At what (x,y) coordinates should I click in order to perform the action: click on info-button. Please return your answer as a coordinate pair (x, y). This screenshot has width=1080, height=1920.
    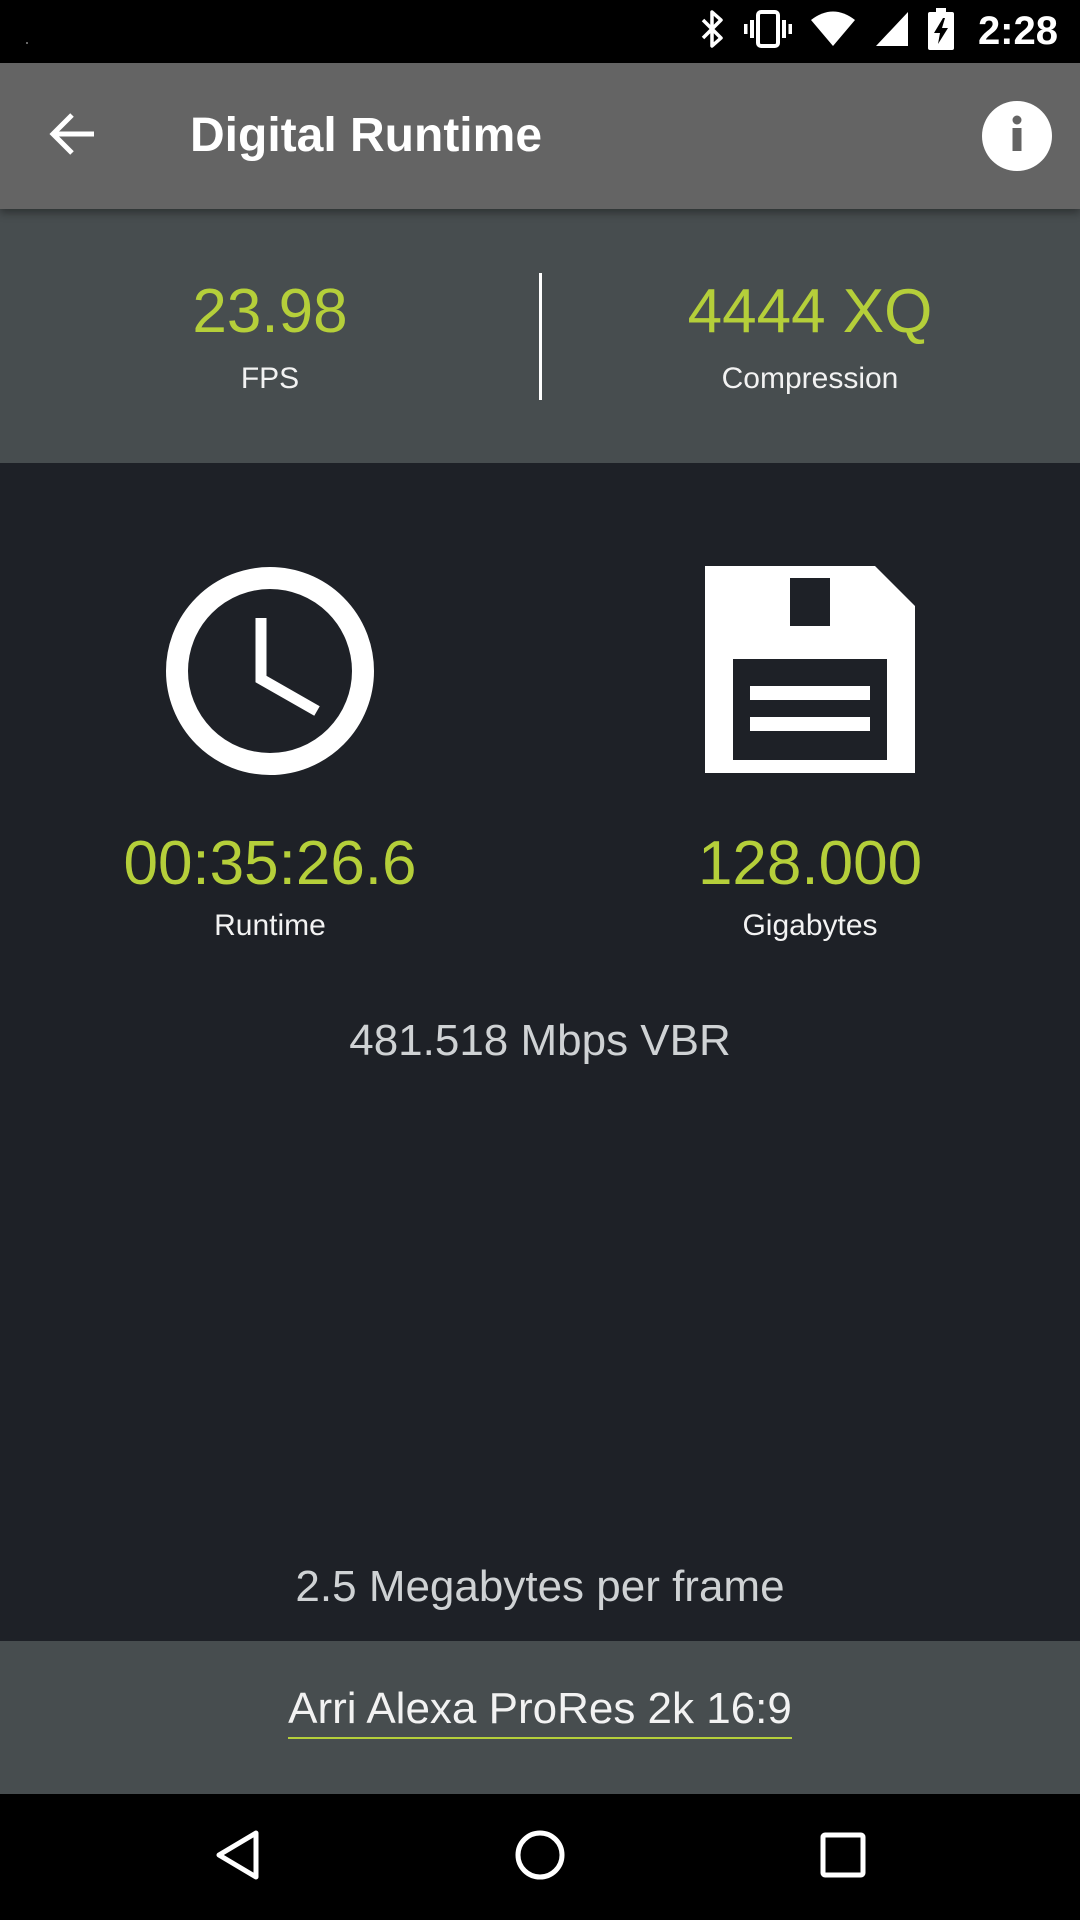
    Looking at the image, I should click on (1017, 136).